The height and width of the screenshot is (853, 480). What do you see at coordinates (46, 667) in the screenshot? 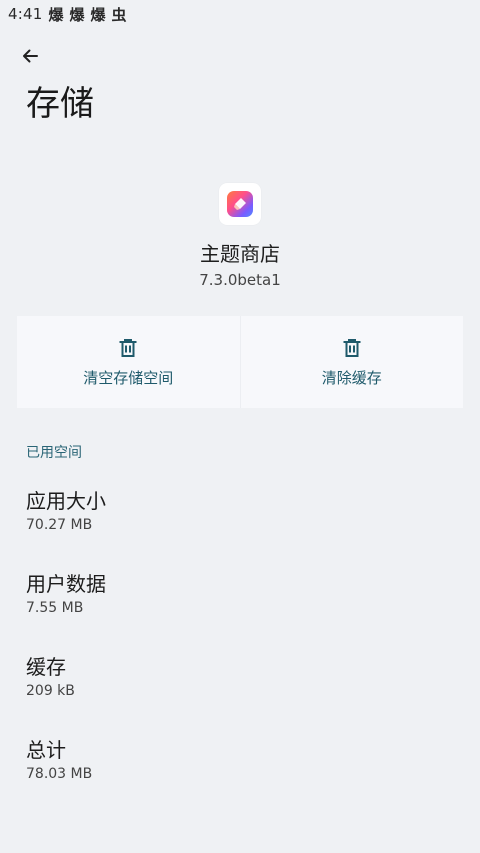
I see `stat-label: 缓存` at bounding box center [46, 667].